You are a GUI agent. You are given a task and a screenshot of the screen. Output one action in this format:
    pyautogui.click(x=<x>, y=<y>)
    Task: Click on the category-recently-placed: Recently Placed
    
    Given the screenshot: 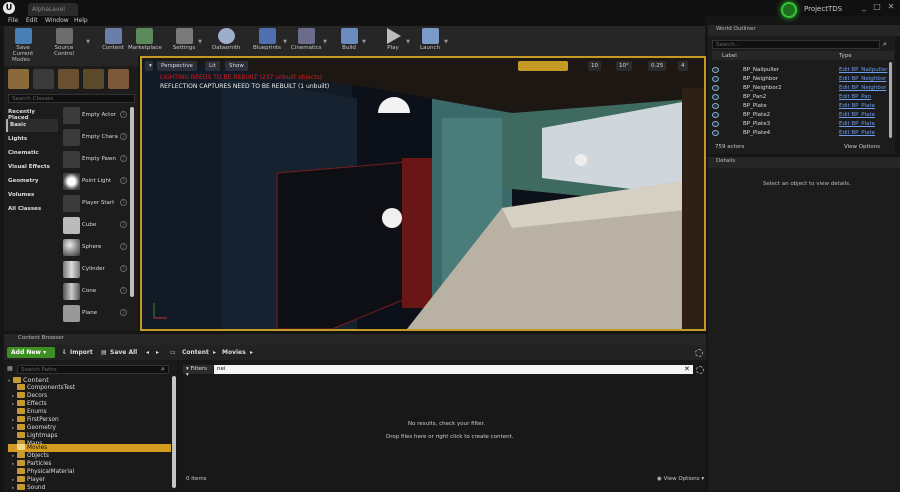 What is the action you would take?
    pyautogui.click(x=32, y=113)
    